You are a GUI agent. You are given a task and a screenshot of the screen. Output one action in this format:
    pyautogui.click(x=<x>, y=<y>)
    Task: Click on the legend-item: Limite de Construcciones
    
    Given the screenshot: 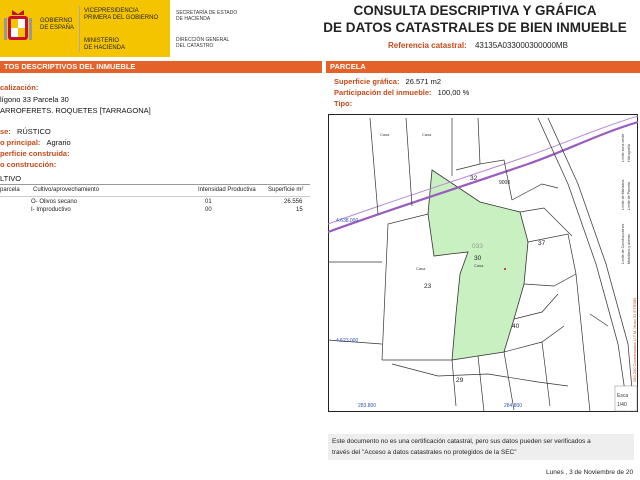 What is the action you would take?
    pyautogui.click(x=623, y=243)
    